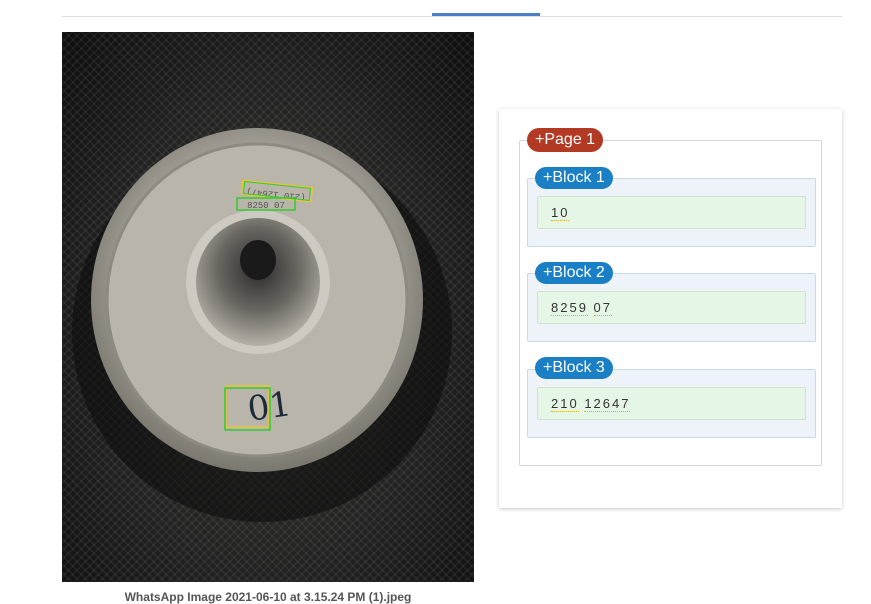 This screenshot has width=871, height=604. I want to click on tab-bar-divider, so click(452, 16).